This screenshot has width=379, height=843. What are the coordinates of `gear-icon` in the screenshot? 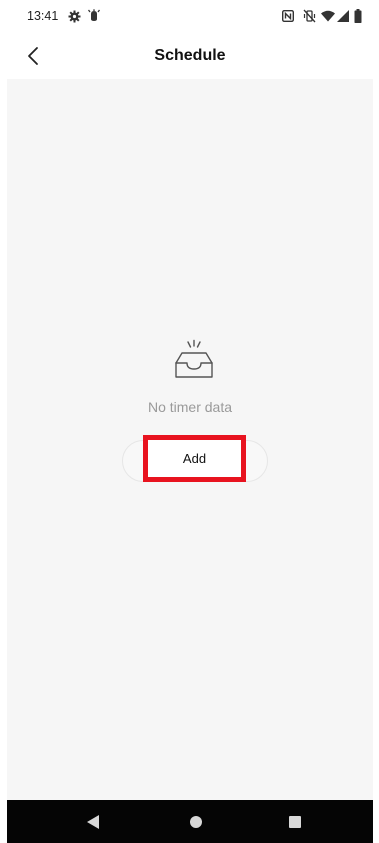 It's located at (74, 16).